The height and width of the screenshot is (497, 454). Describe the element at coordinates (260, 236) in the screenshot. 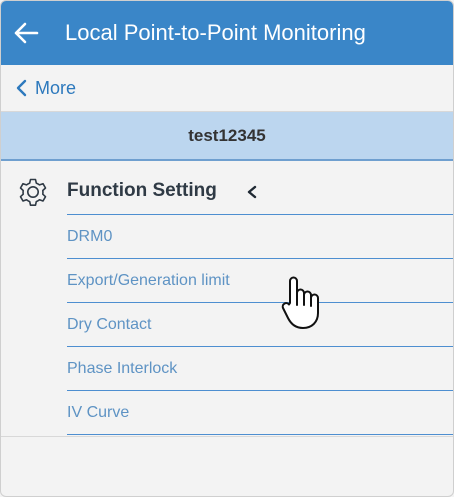

I see `menu-item-drm0: DRM0` at that location.